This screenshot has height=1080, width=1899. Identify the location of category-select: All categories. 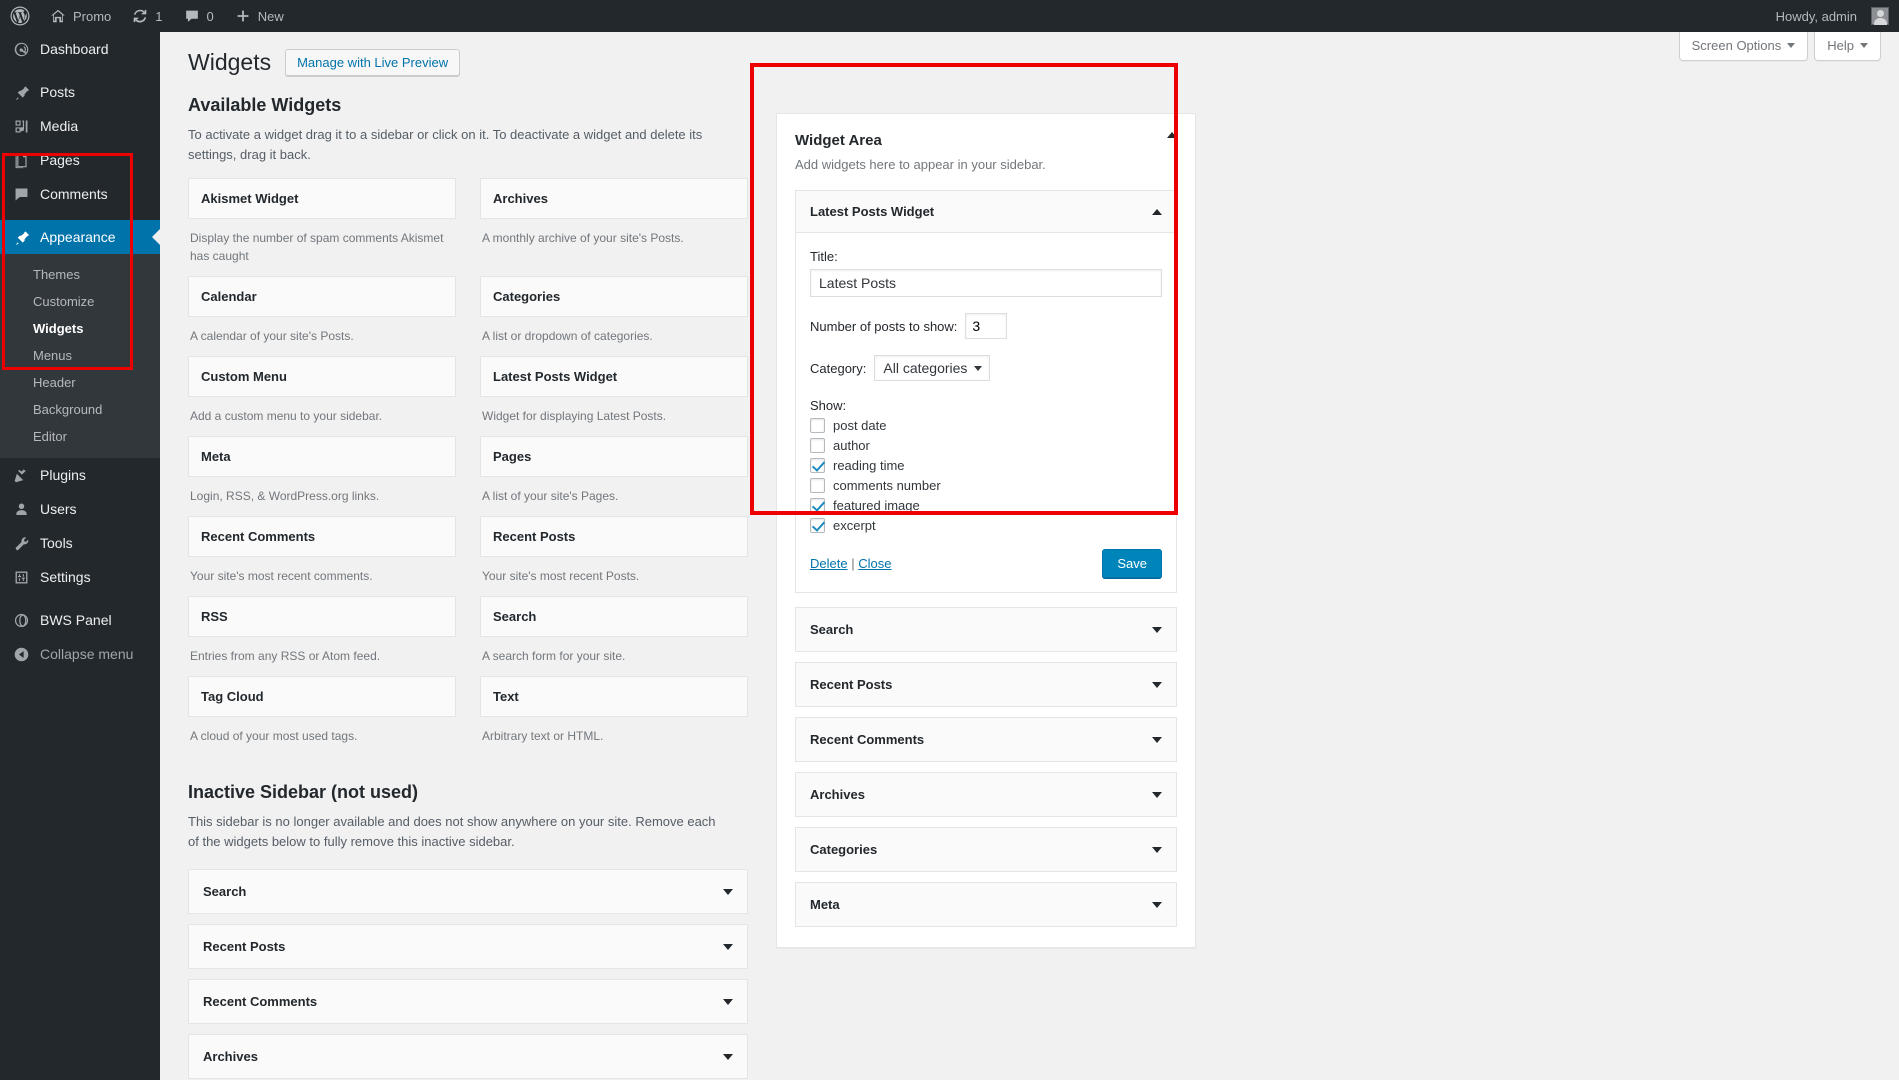
(932, 368).